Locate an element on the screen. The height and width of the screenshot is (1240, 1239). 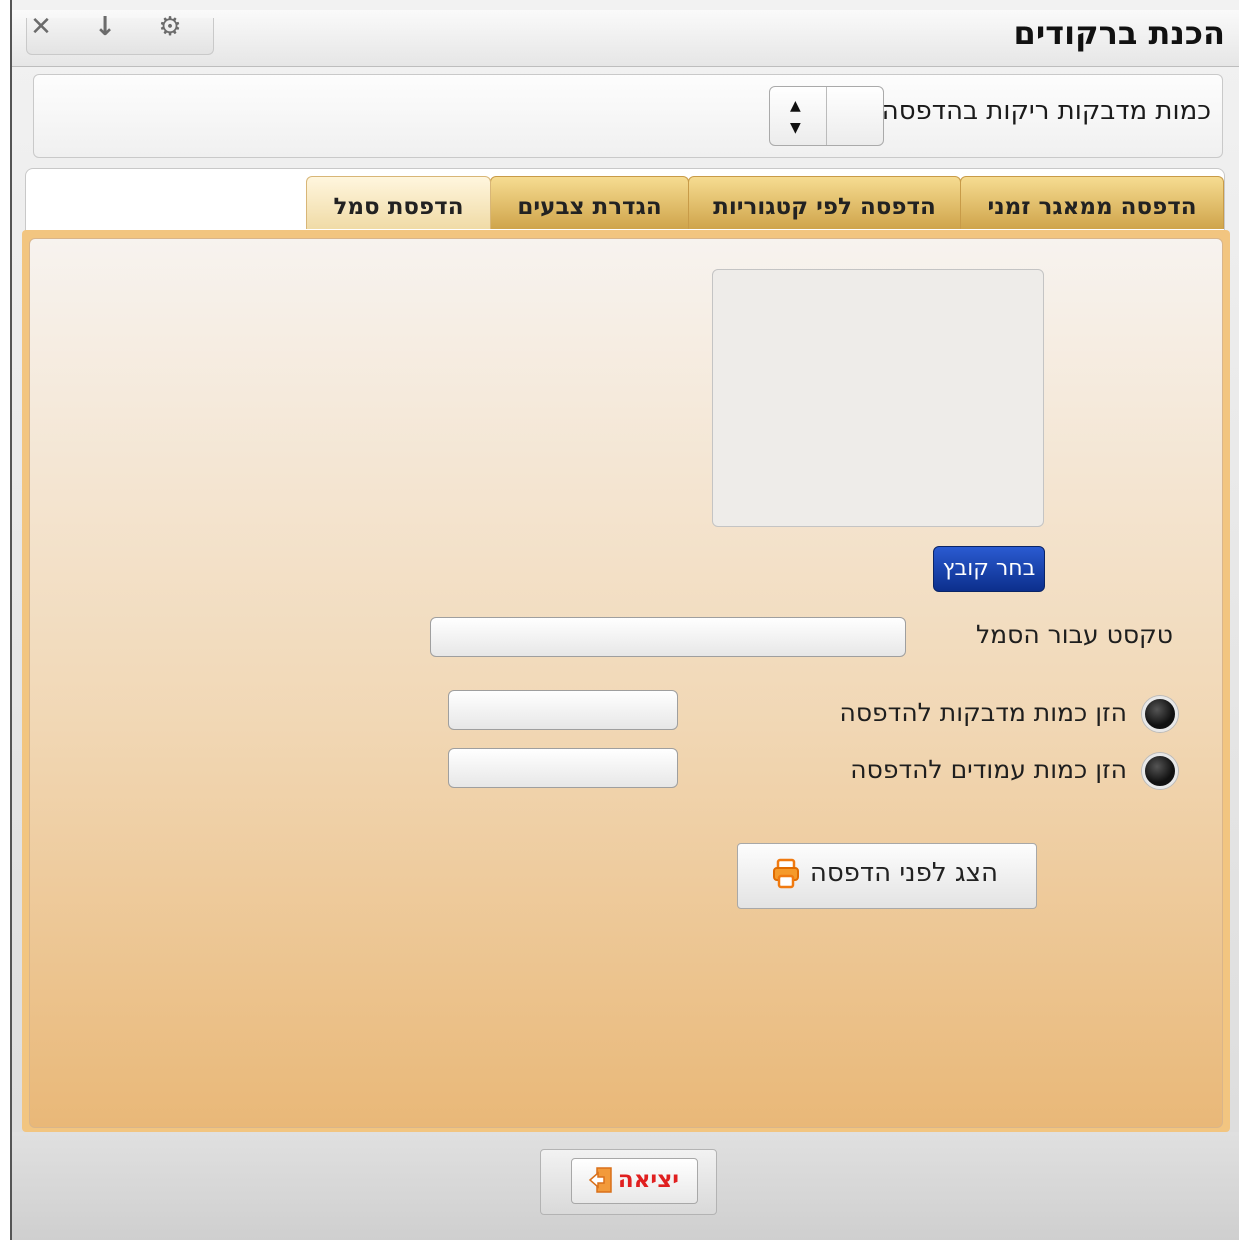
empty-labels-spinner: ▲ ▼ is located at coordinates (826, 116).